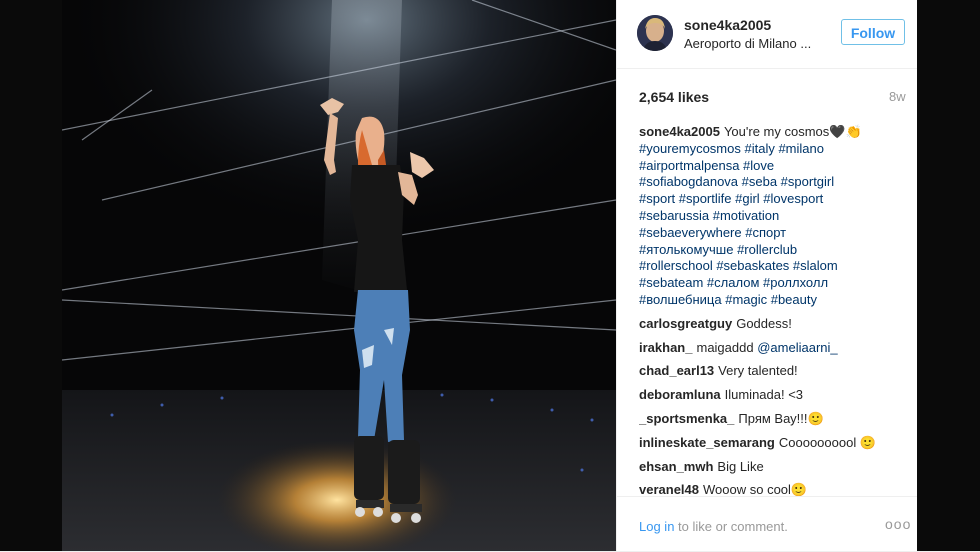 This screenshot has height=552, width=980. Describe the element at coordinates (772, 166) in the screenshot. I see `hashtag-line: #airportmalpensa #love` at that location.